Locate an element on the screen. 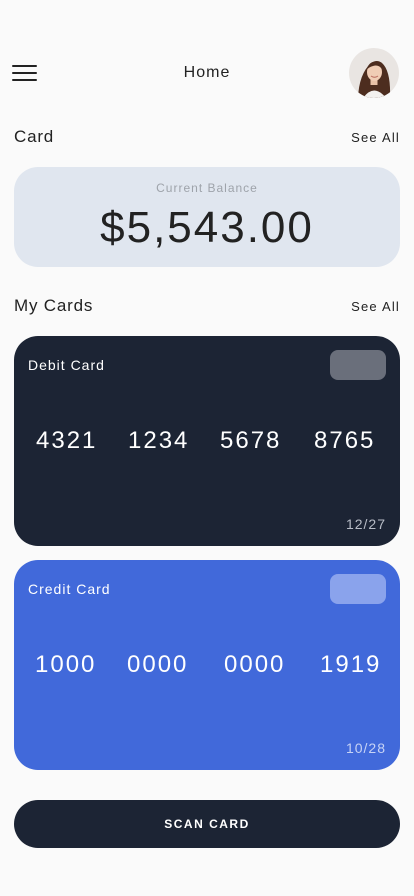 Image resolution: width=414 pixels, height=896 pixels. card-section-title: Card is located at coordinates (34, 136).